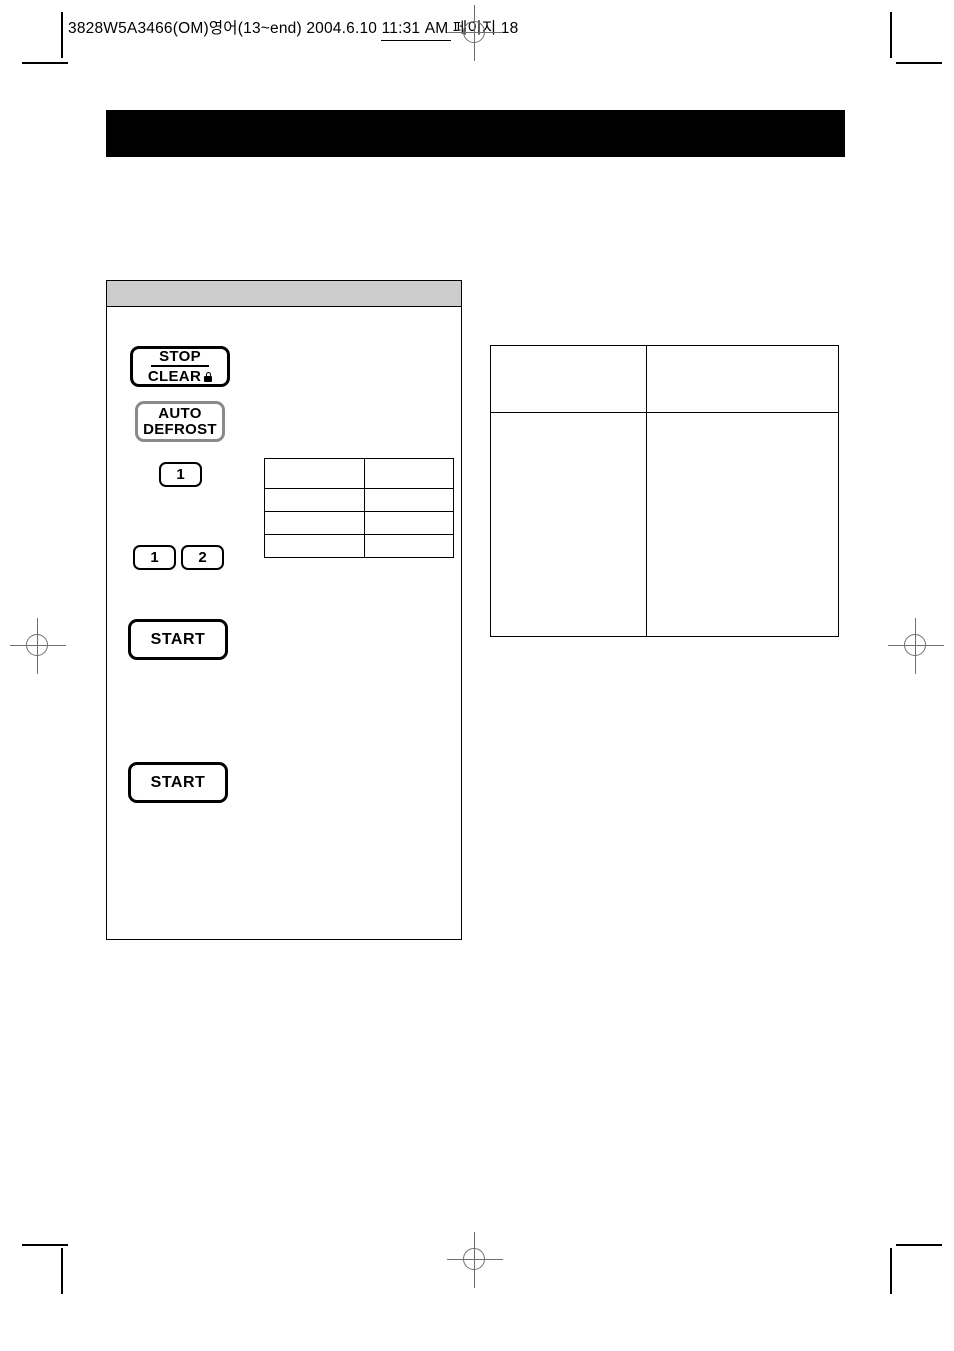  Describe the element at coordinates (62, 1271) in the screenshot. I see `crop-mark-bottom-left-vertical` at that location.